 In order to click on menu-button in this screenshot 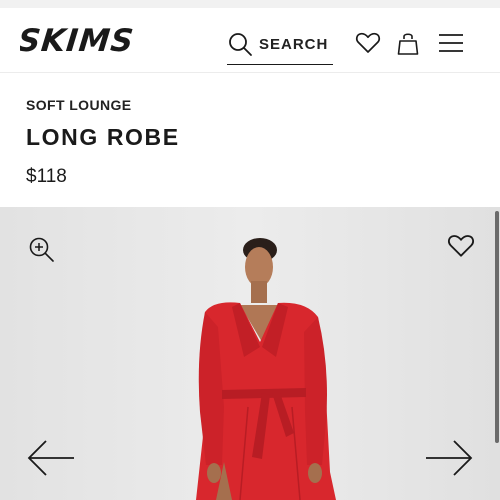, I will do `click(451, 43)`.